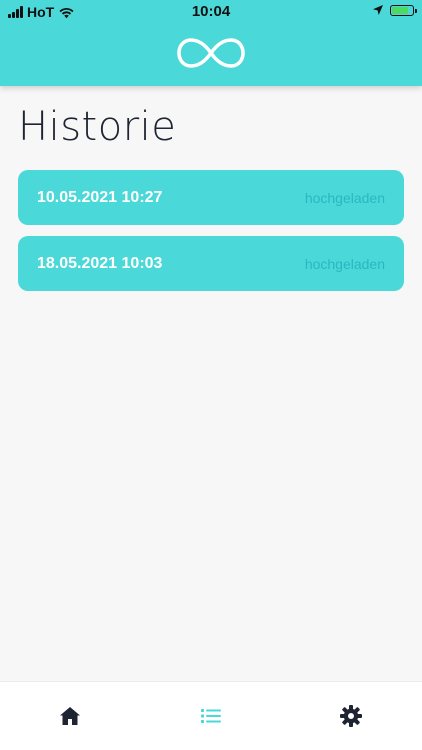 The image size is (422, 750). Describe the element at coordinates (97, 127) in the screenshot. I see `page-title: Historie` at that location.